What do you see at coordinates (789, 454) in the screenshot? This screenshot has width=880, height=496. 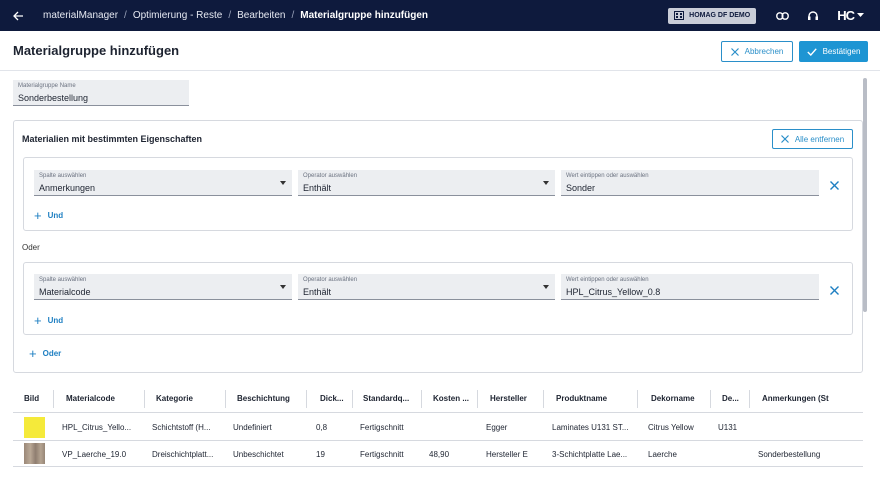 I see `table-cell: Sonderbestellung` at bounding box center [789, 454].